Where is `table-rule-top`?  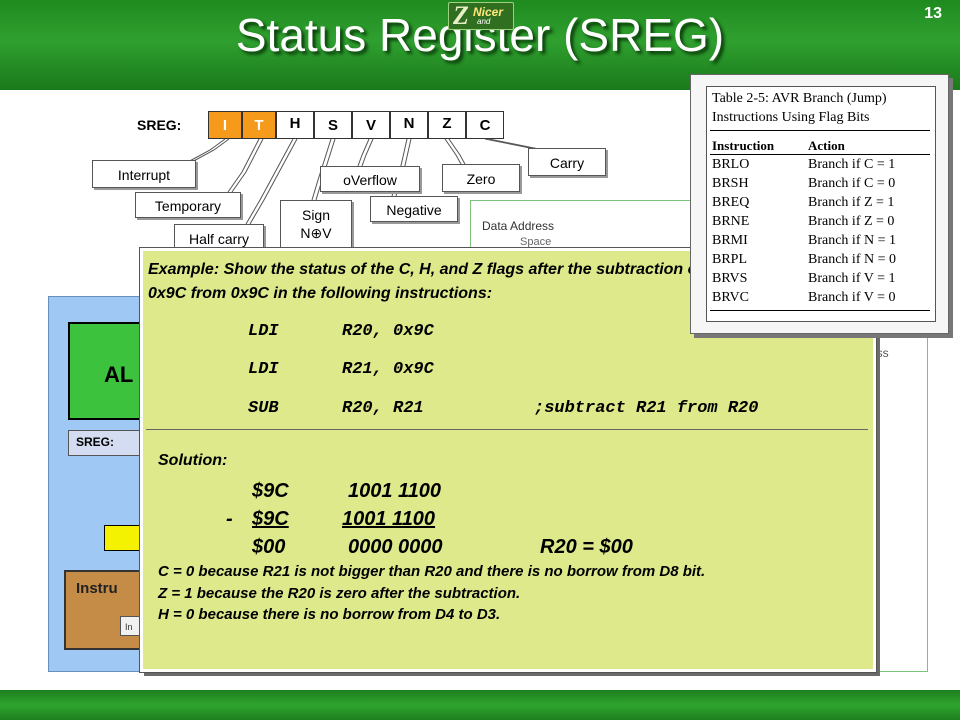
table-rule-top is located at coordinates (820, 130).